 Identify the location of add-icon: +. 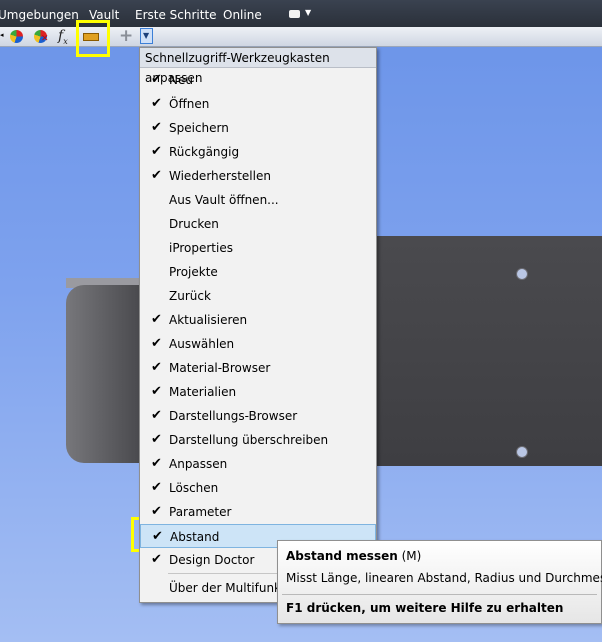
(126, 36).